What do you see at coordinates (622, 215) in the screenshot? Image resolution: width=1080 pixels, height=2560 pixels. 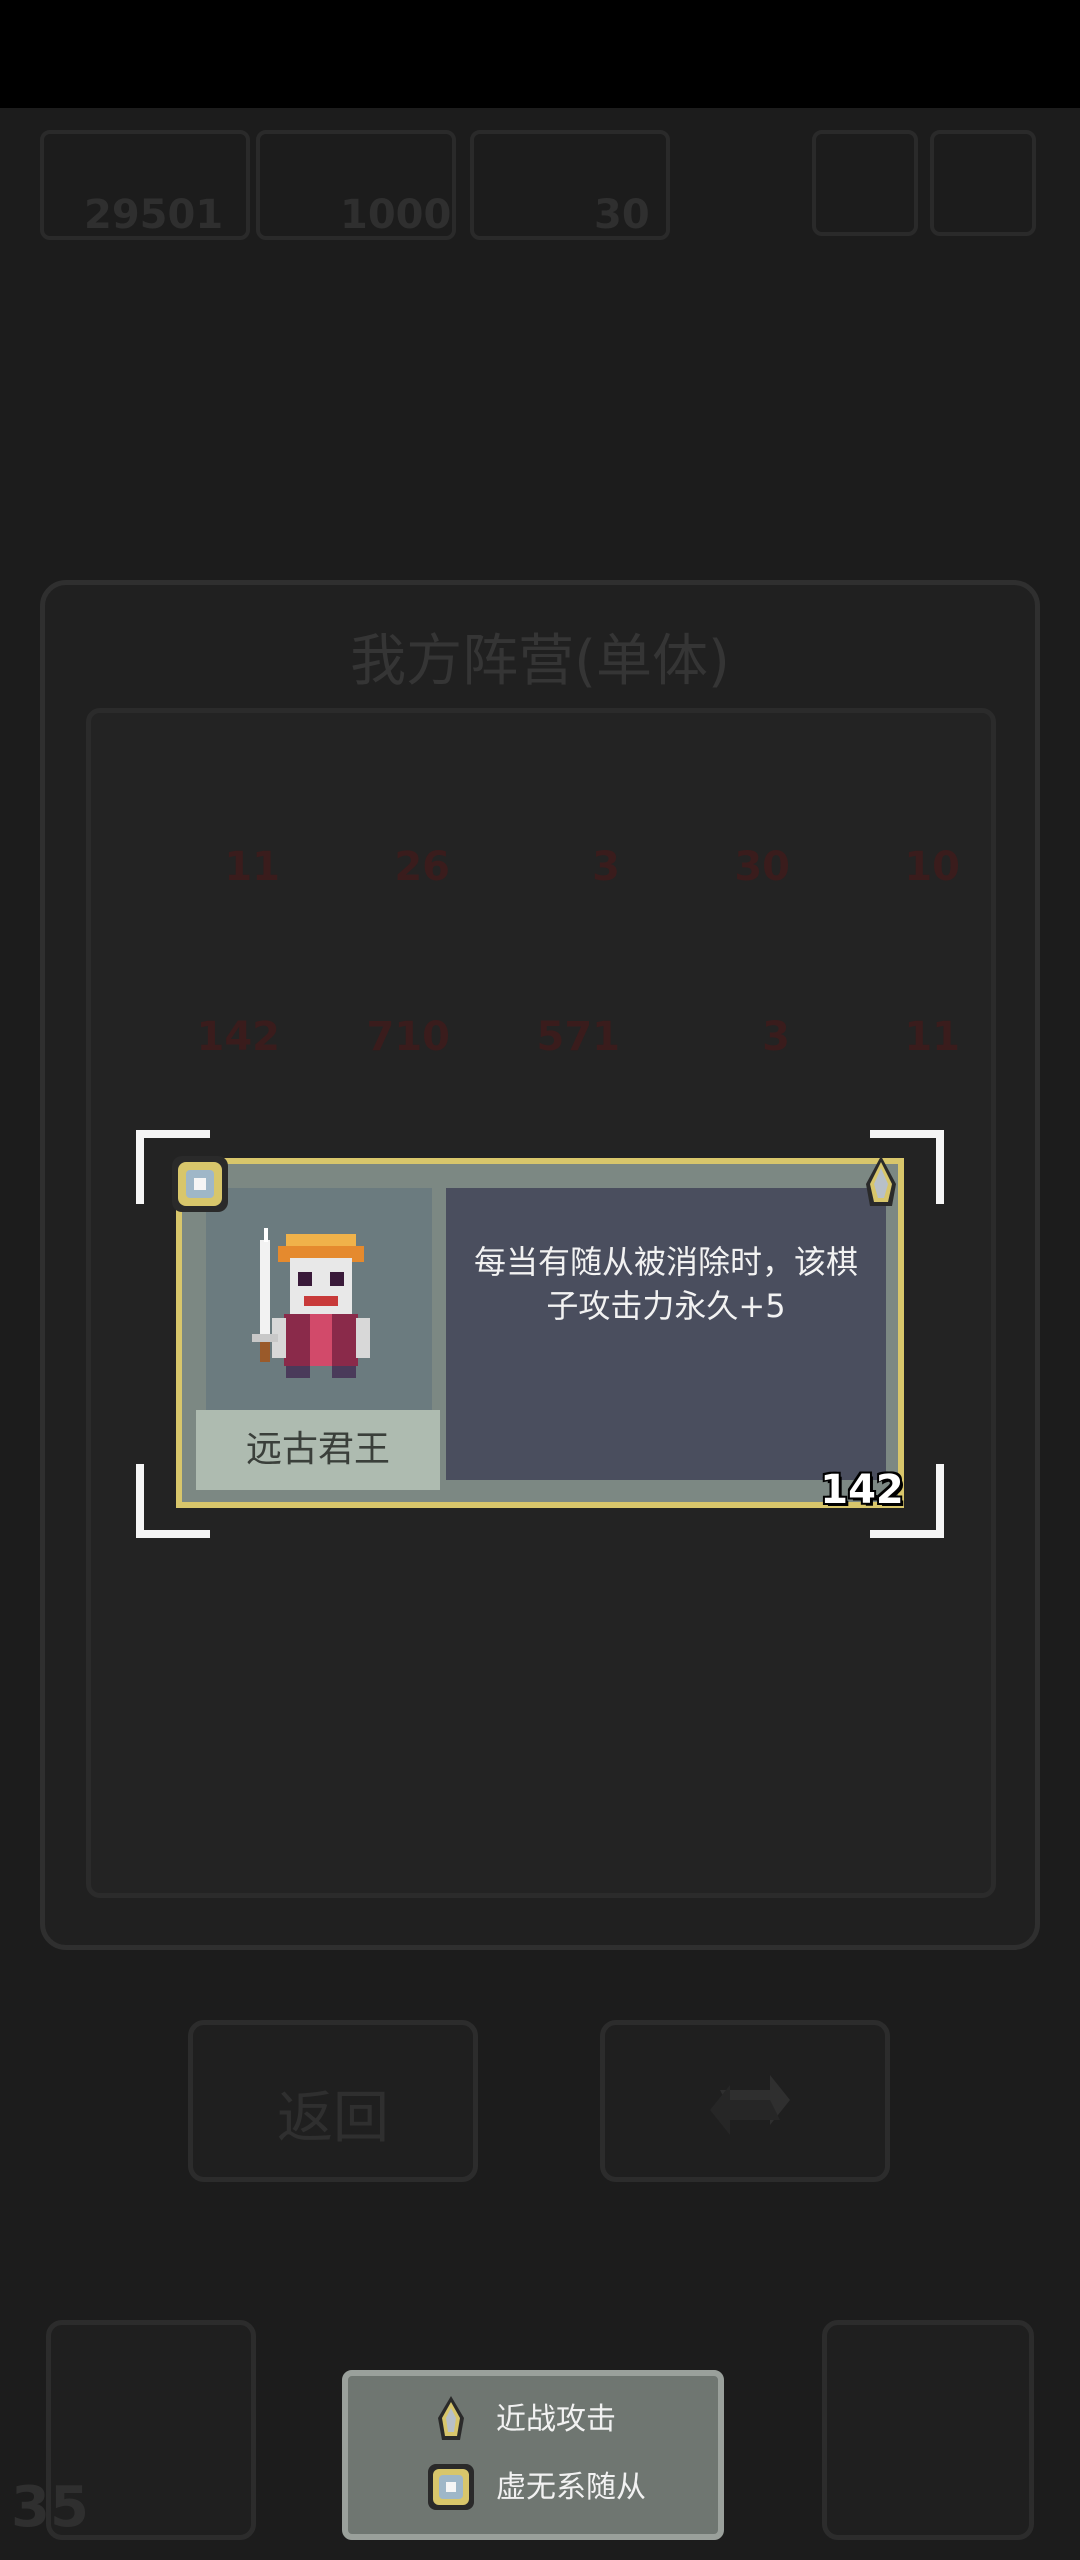 I see `energy-value: 30` at bounding box center [622, 215].